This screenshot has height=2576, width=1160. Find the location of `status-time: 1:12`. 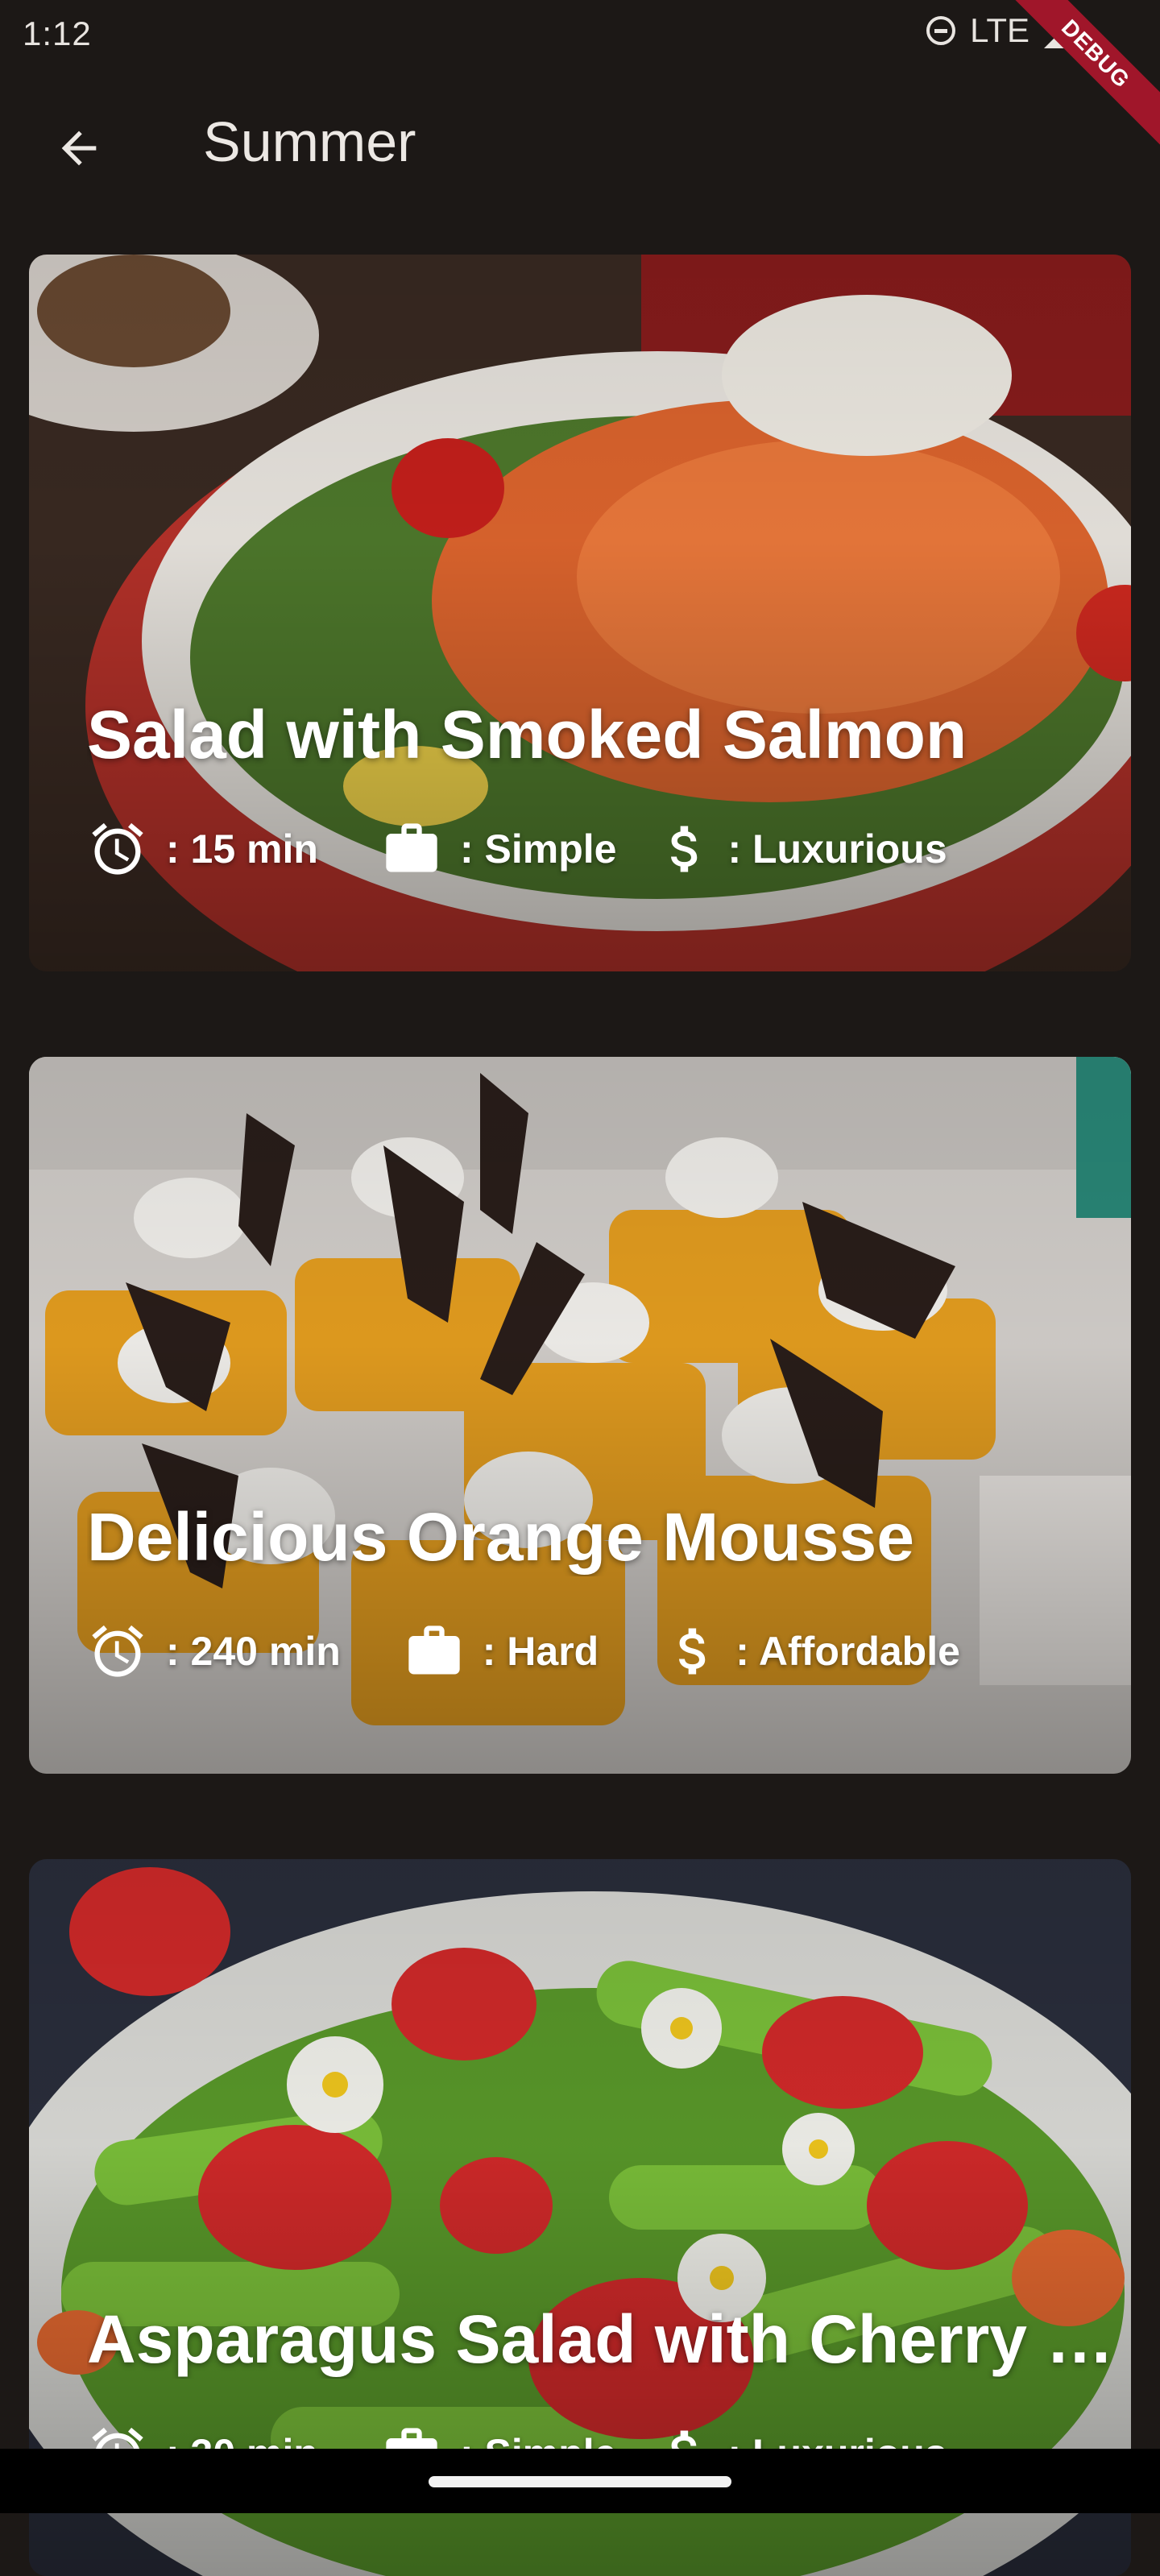

status-time: 1:12 is located at coordinates (57, 33).